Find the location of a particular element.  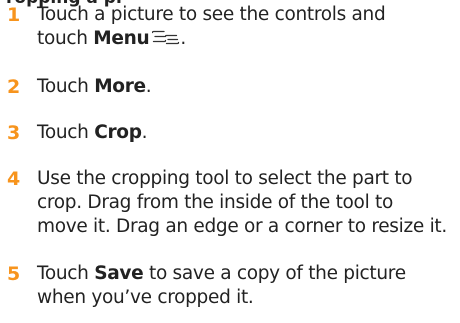

step-number: 2 is located at coordinates (14, 87).